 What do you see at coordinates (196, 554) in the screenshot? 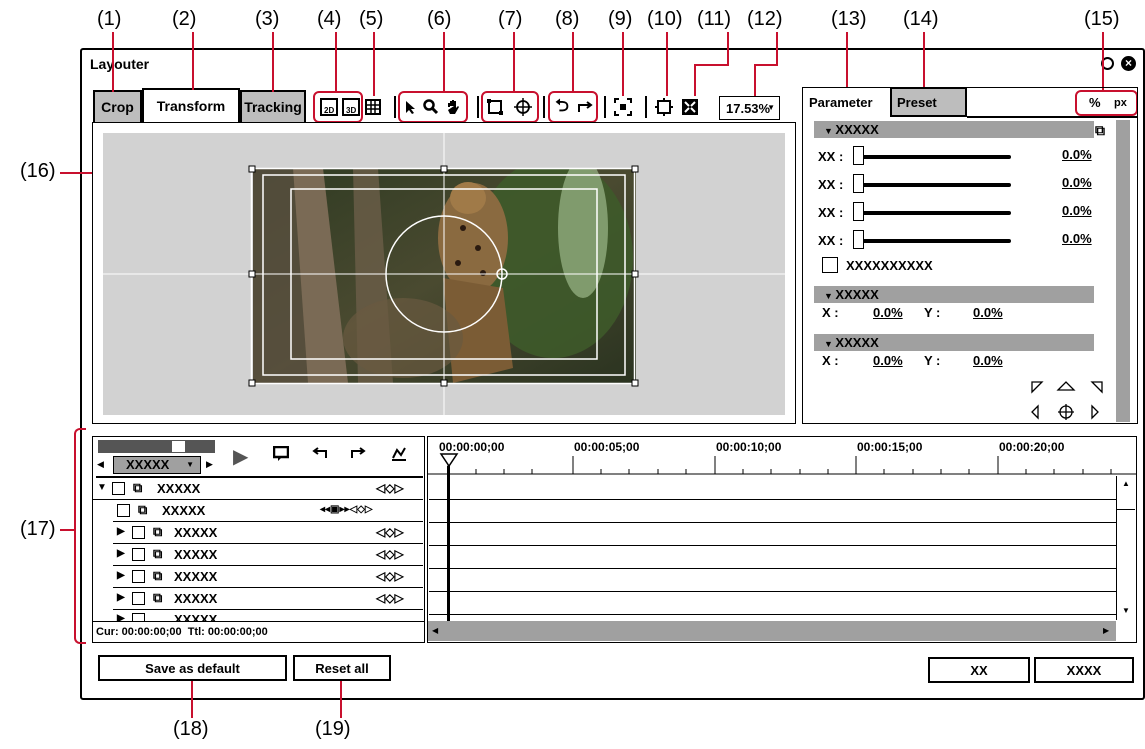
I see `track-4-label: XXXXX` at bounding box center [196, 554].